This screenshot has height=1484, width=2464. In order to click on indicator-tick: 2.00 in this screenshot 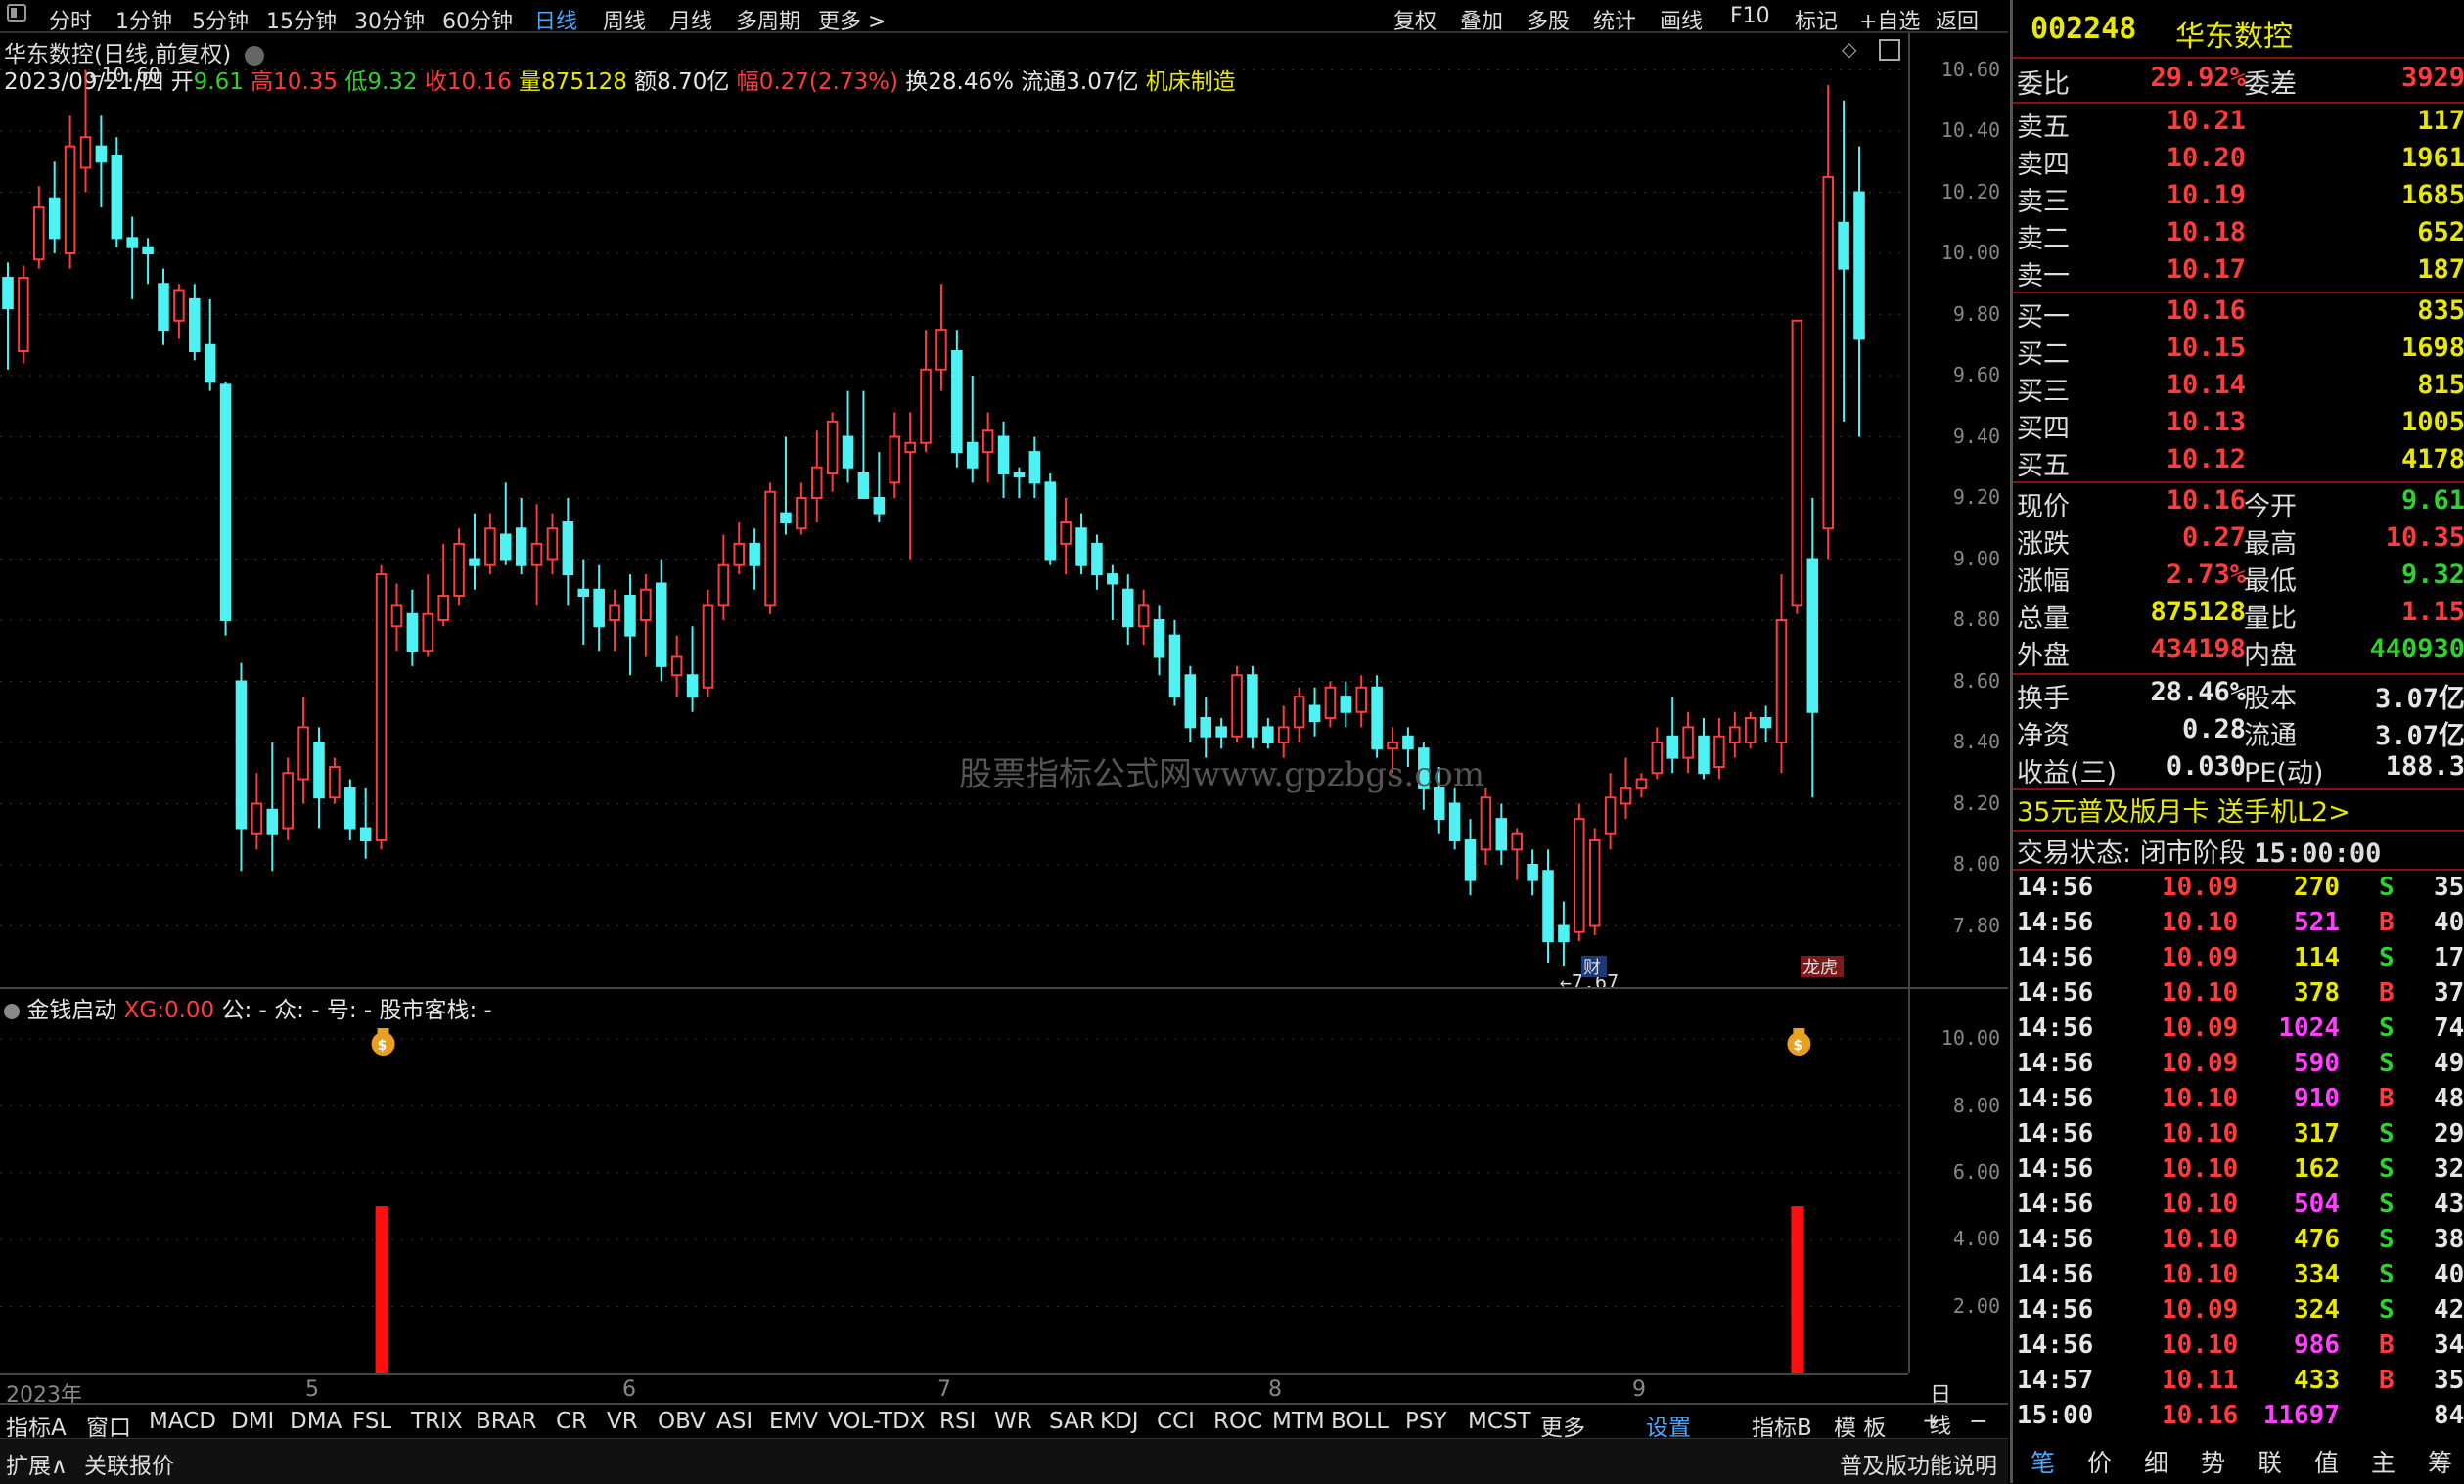, I will do `click(1976, 1305)`.